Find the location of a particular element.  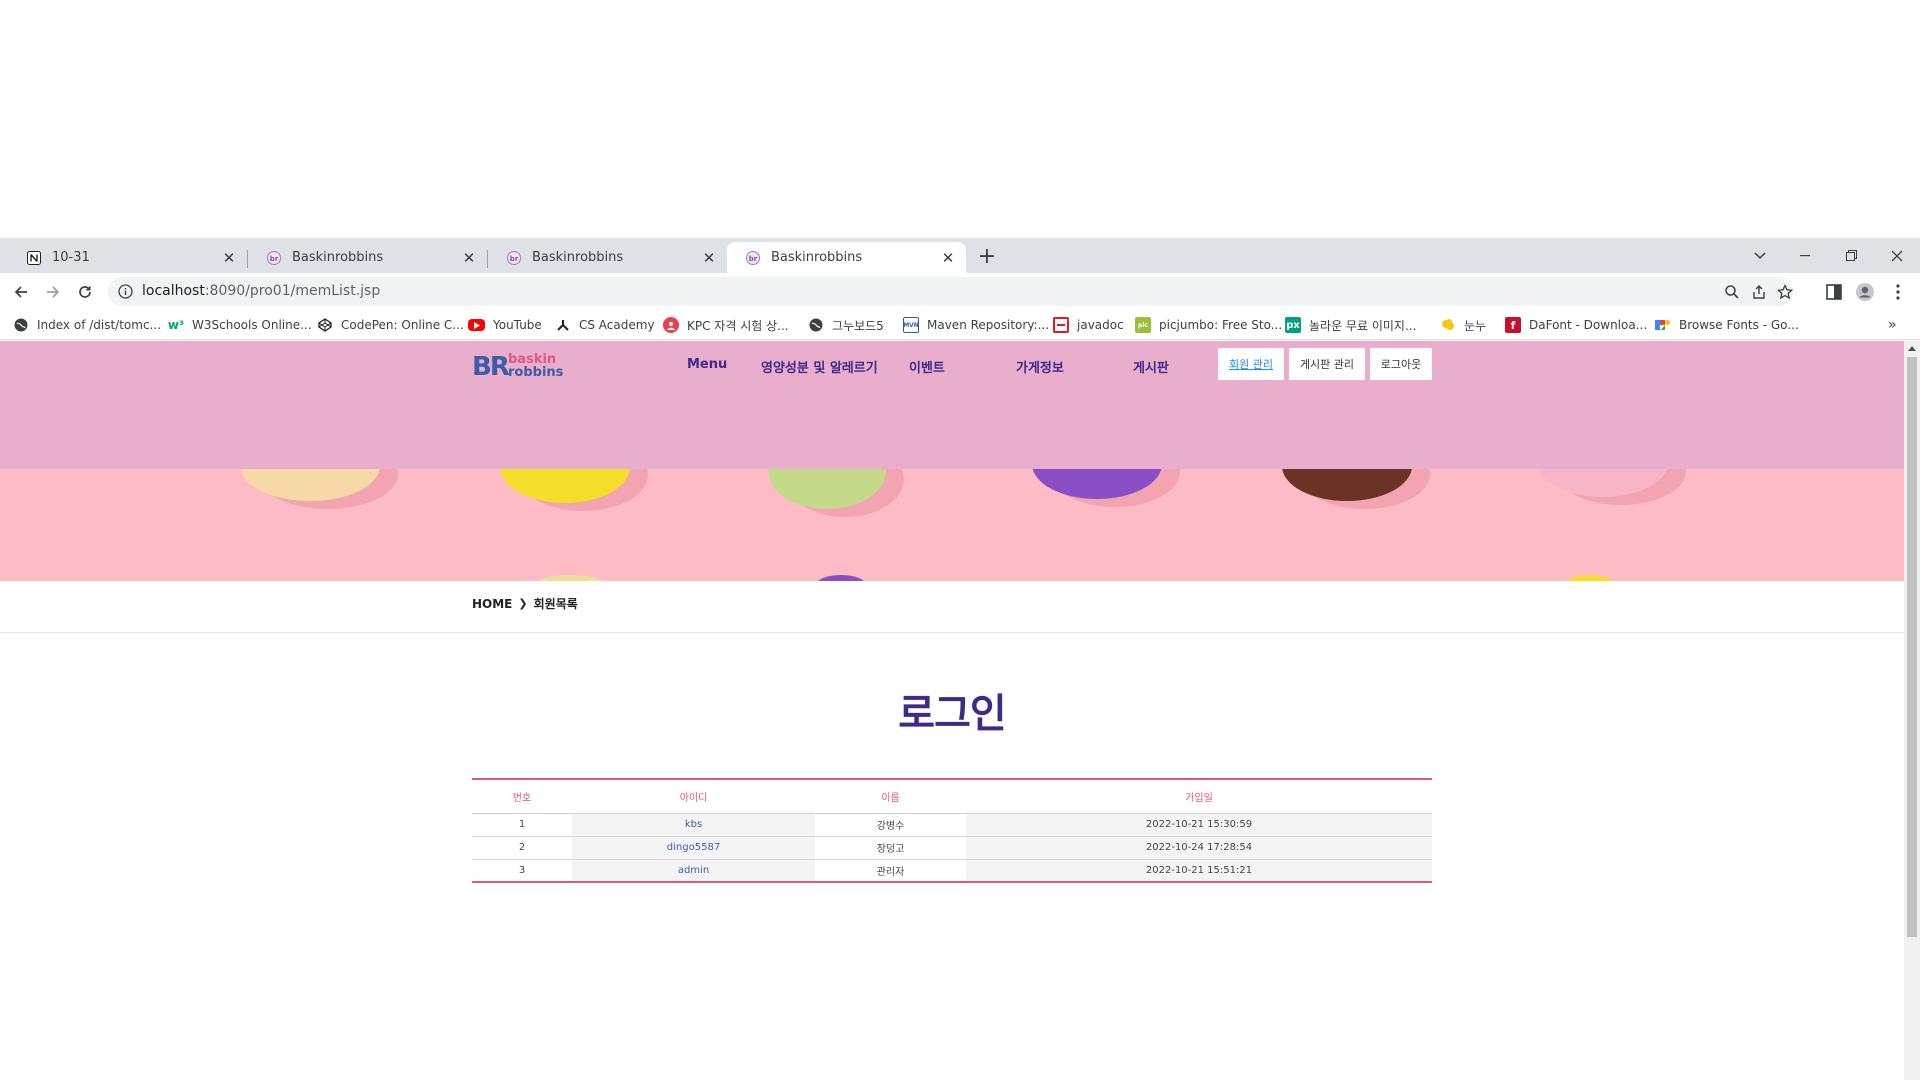

profile-avatar-icon is located at coordinates (1865, 292).